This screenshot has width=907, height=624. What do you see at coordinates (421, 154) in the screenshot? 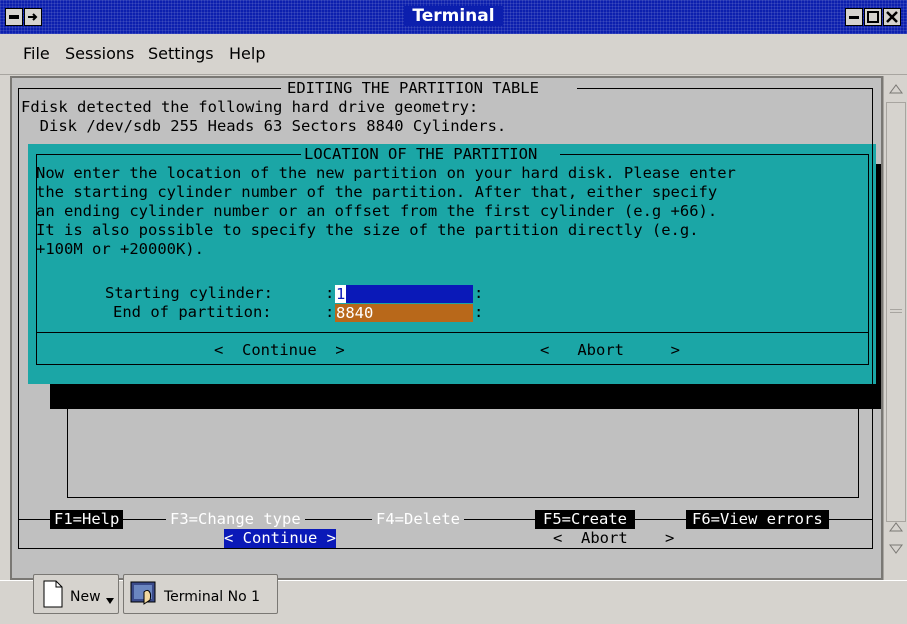
I see `dialog-title: LOCATION OF THE PARTITION` at bounding box center [421, 154].